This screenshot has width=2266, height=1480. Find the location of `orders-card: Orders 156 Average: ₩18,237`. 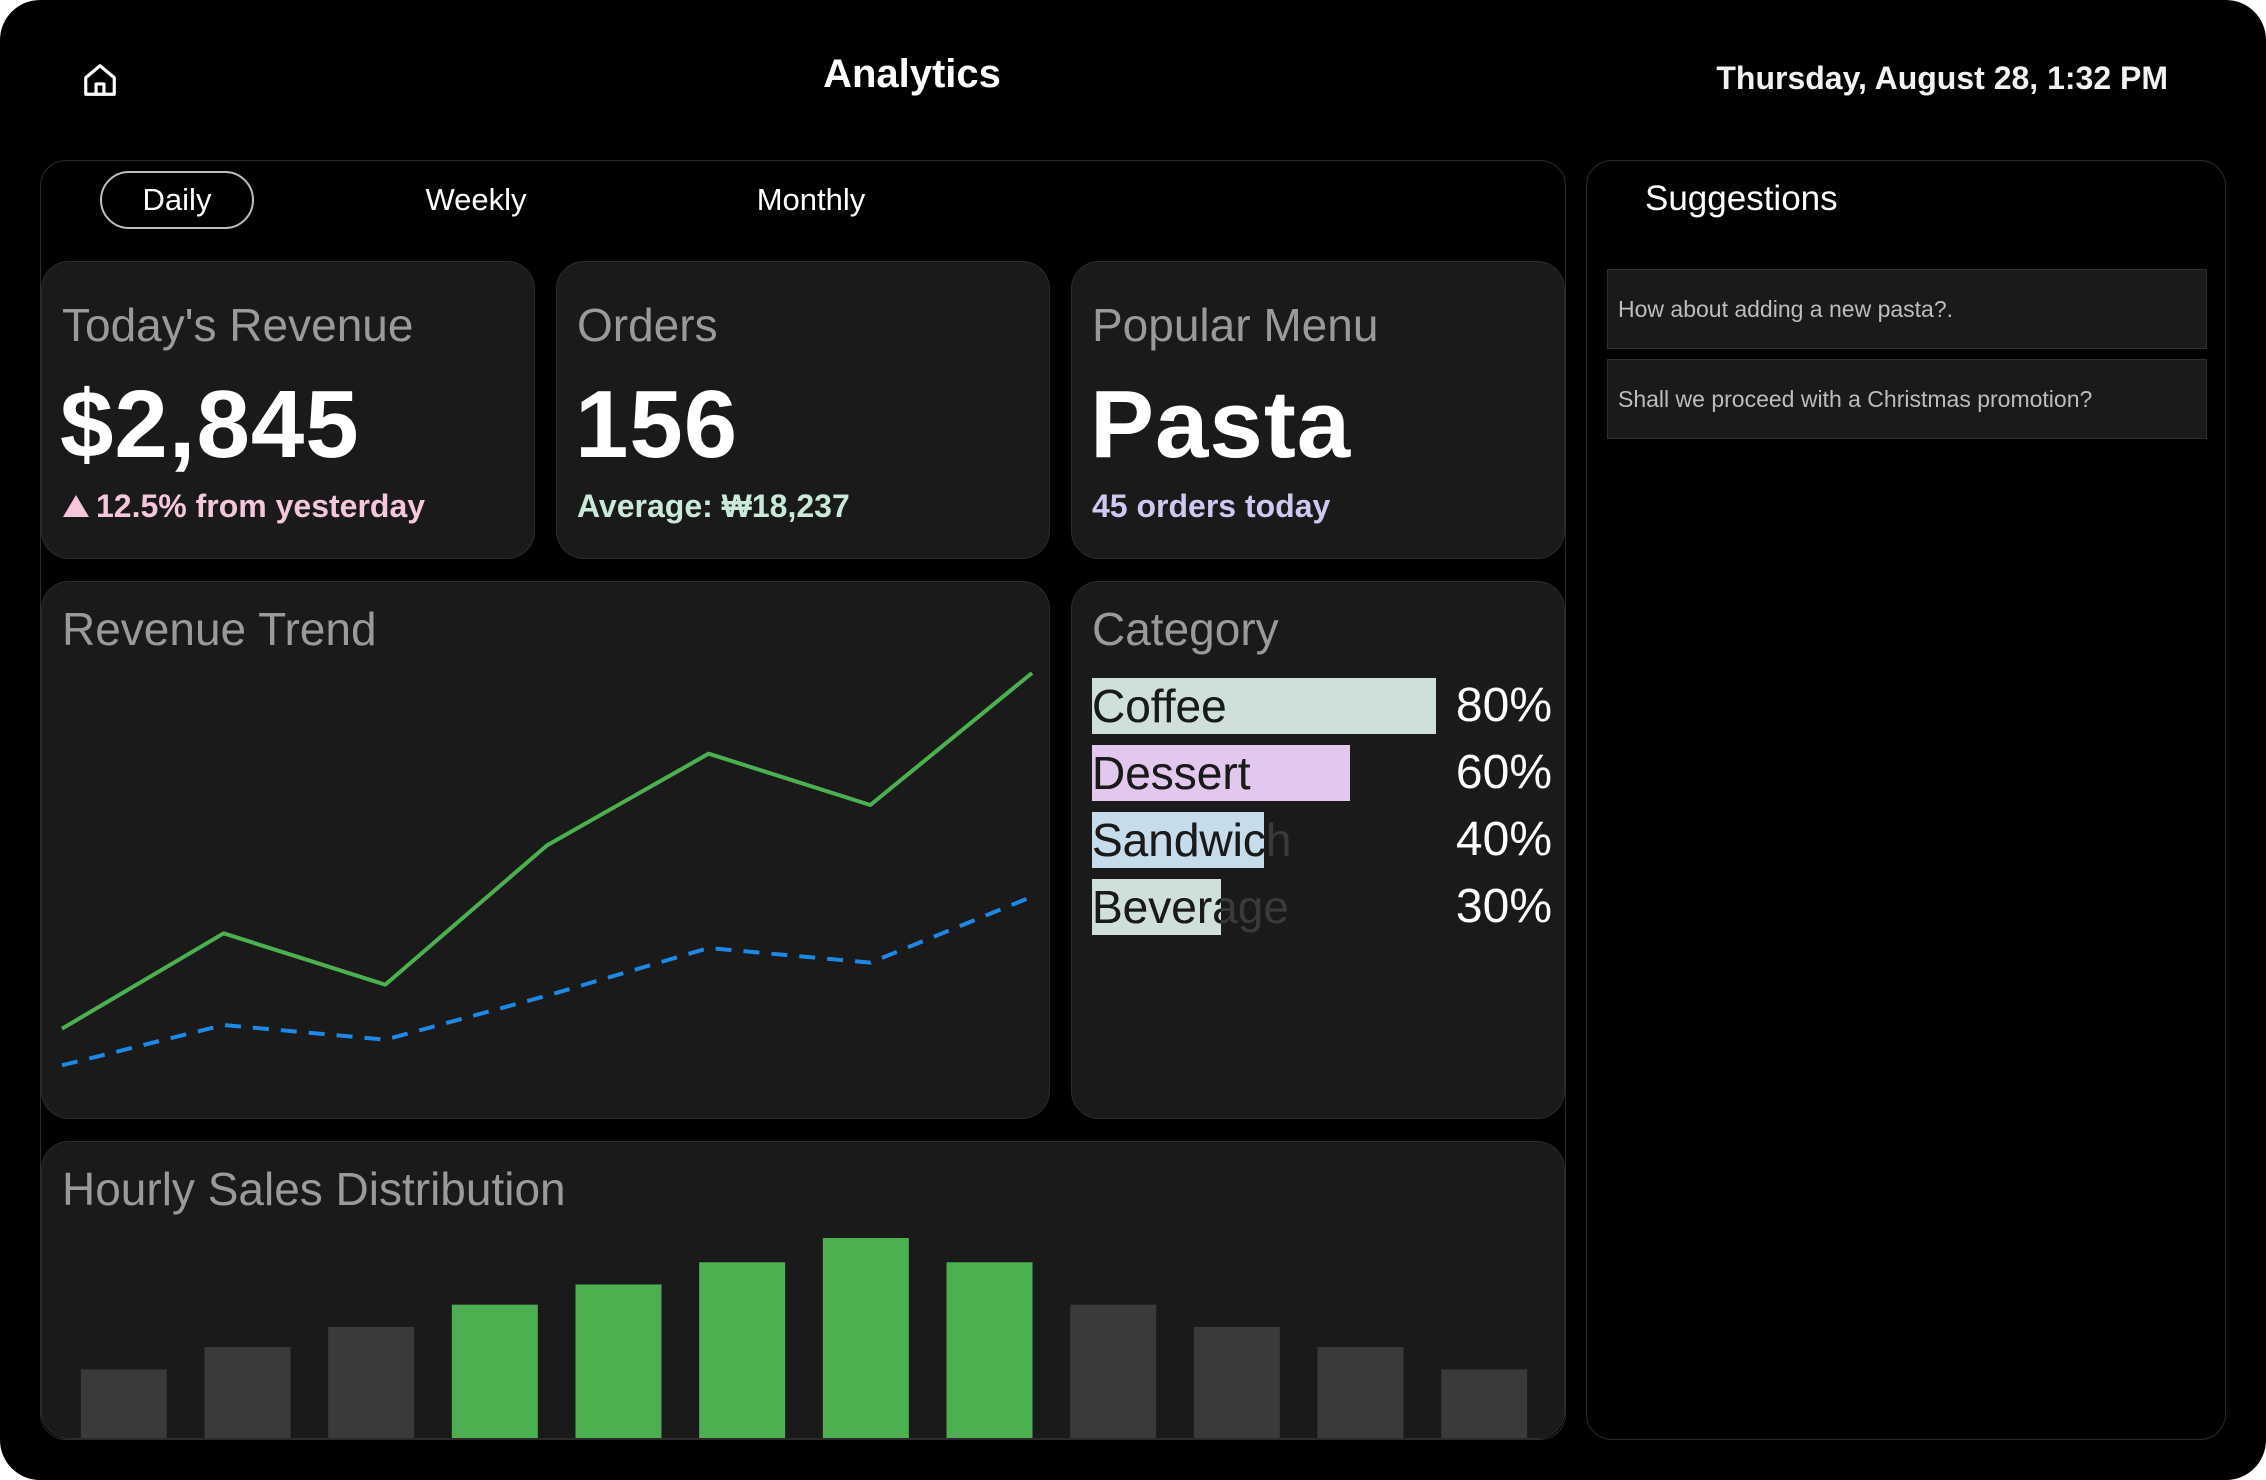

orders-card: Orders 156 Average: ₩18,237 is located at coordinates (803, 410).